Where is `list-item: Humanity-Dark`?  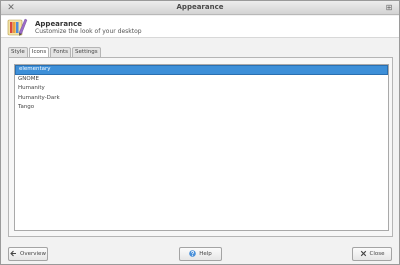
list-item: Humanity-Dark is located at coordinates (201, 99).